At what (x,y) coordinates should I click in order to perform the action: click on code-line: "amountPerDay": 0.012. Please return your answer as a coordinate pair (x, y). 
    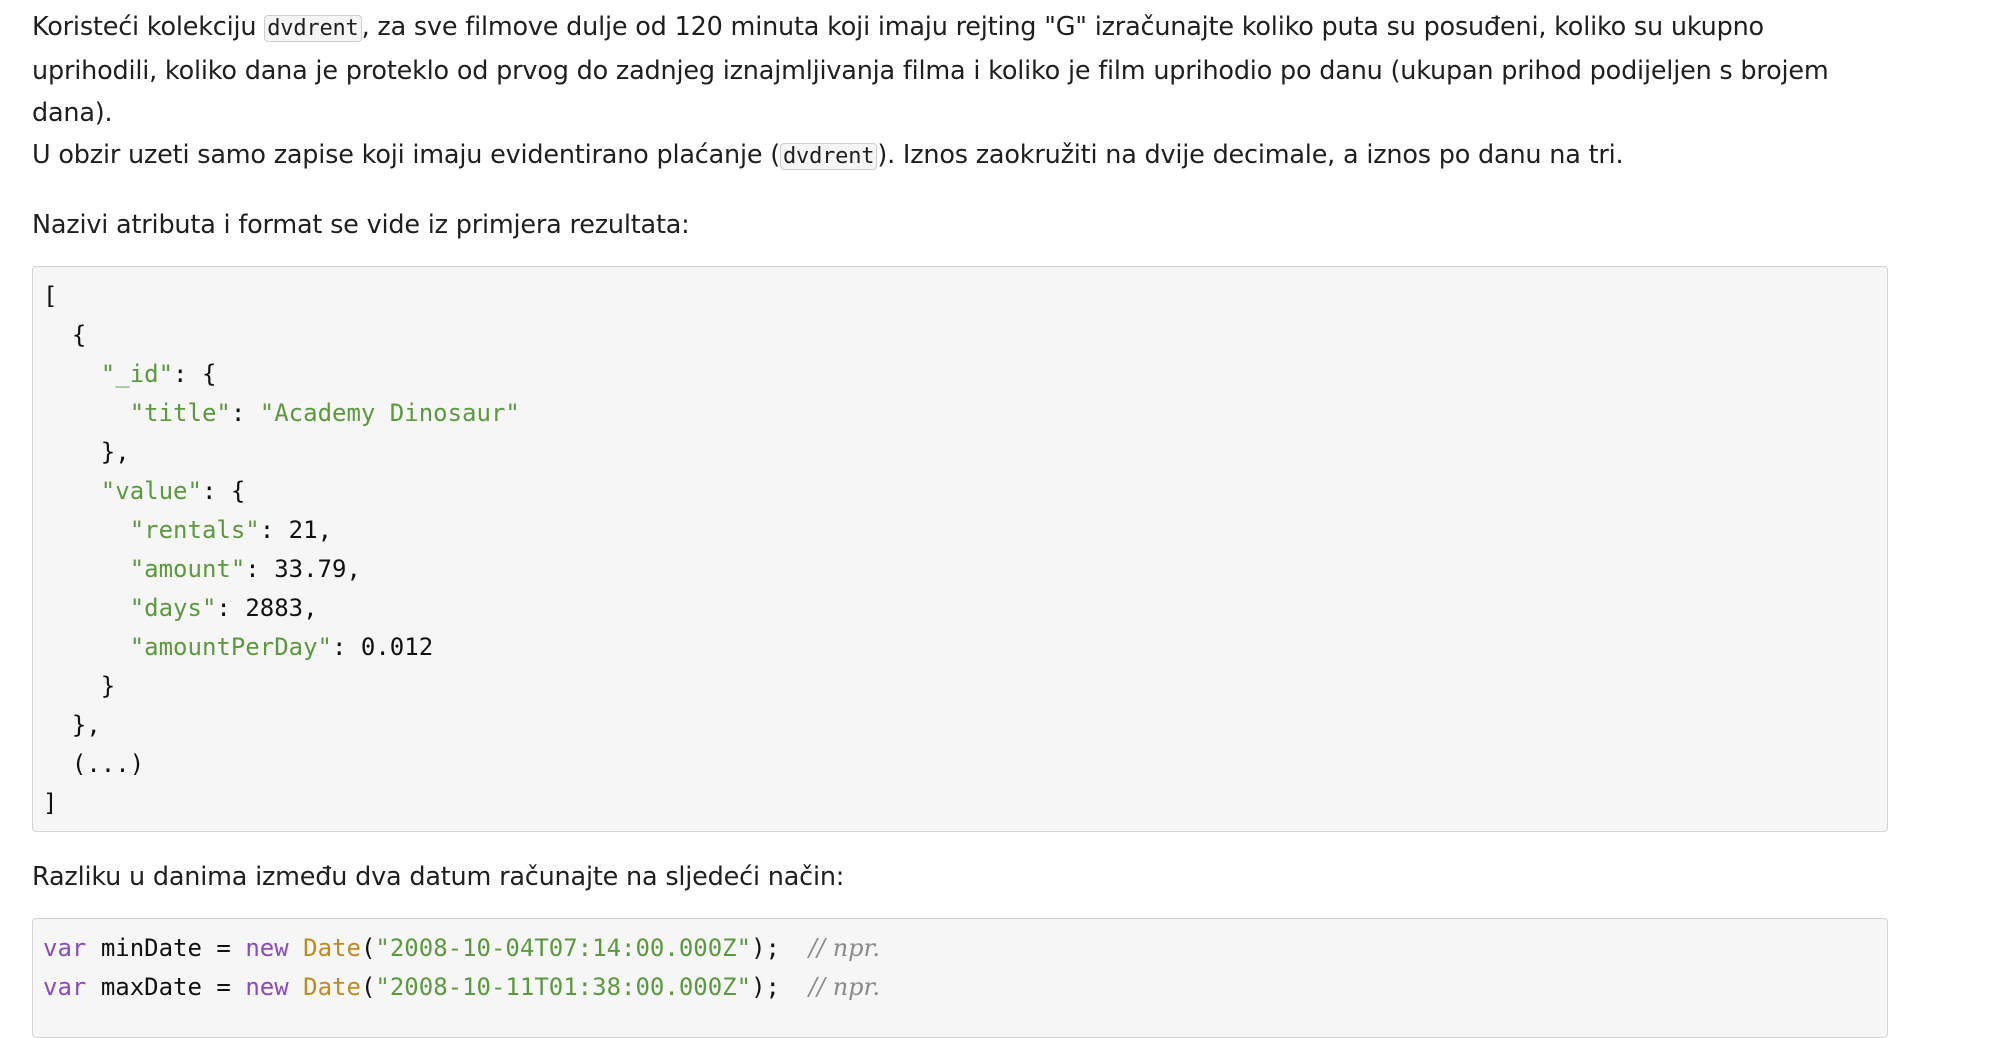
    Looking at the image, I should click on (281, 647).